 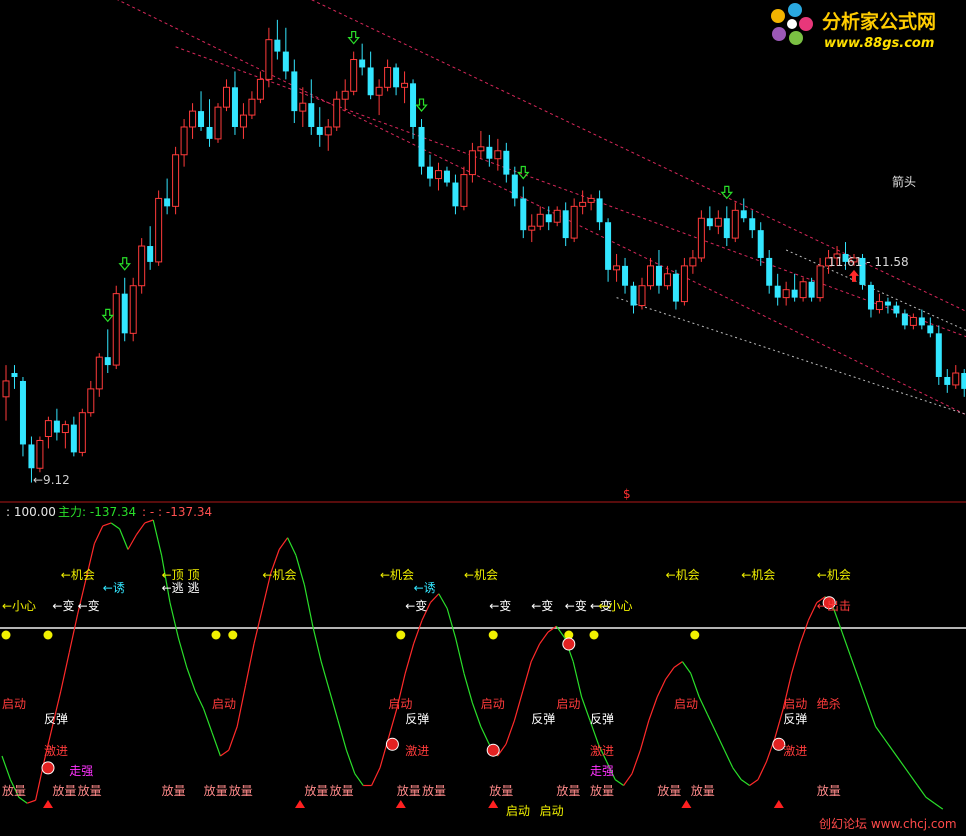 What do you see at coordinates (56, 751) in the screenshot?
I see `signal-label: 激进` at bounding box center [56, 751].